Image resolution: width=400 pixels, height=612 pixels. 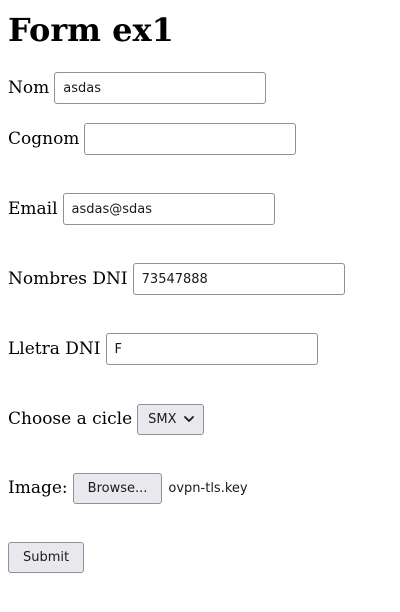 What do you see at coordinates (190, 139) in the screenshot?
I see `cognom-input` at bounding box center [190, 139].